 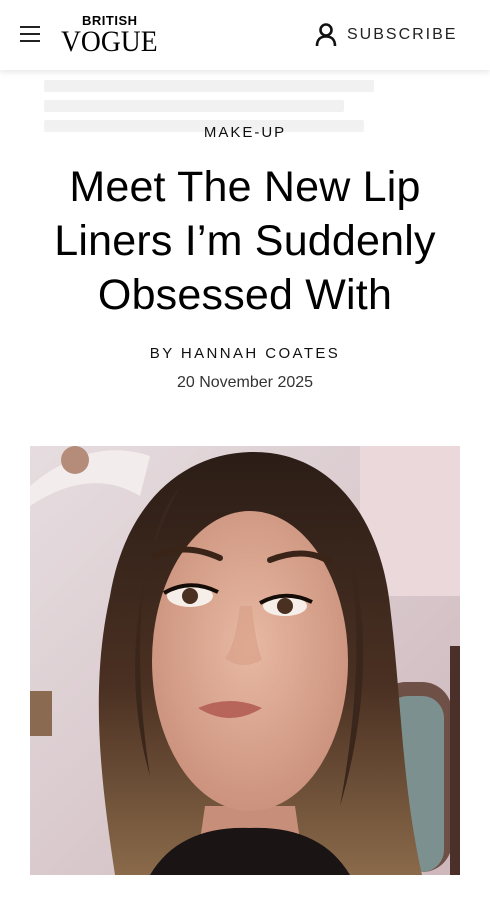 I want to click on subscribe-button: SUBSCRIBE, so click(x=386, y=35).